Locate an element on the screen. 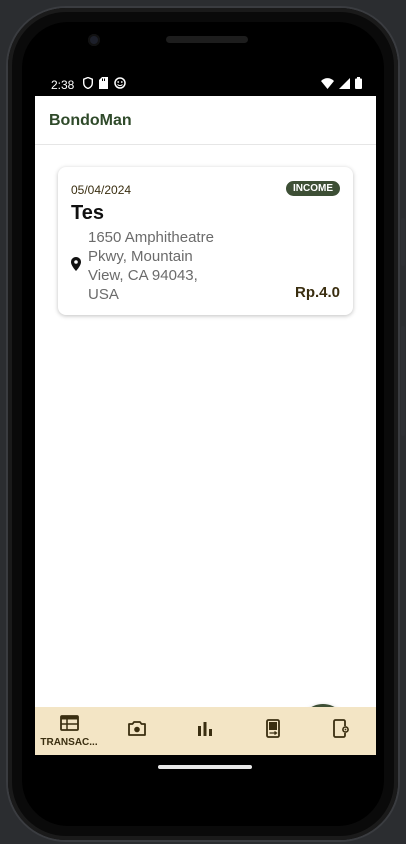 This screenshot has height=844, width=406. nav-item-transfer is located at coordinates (273, 731).